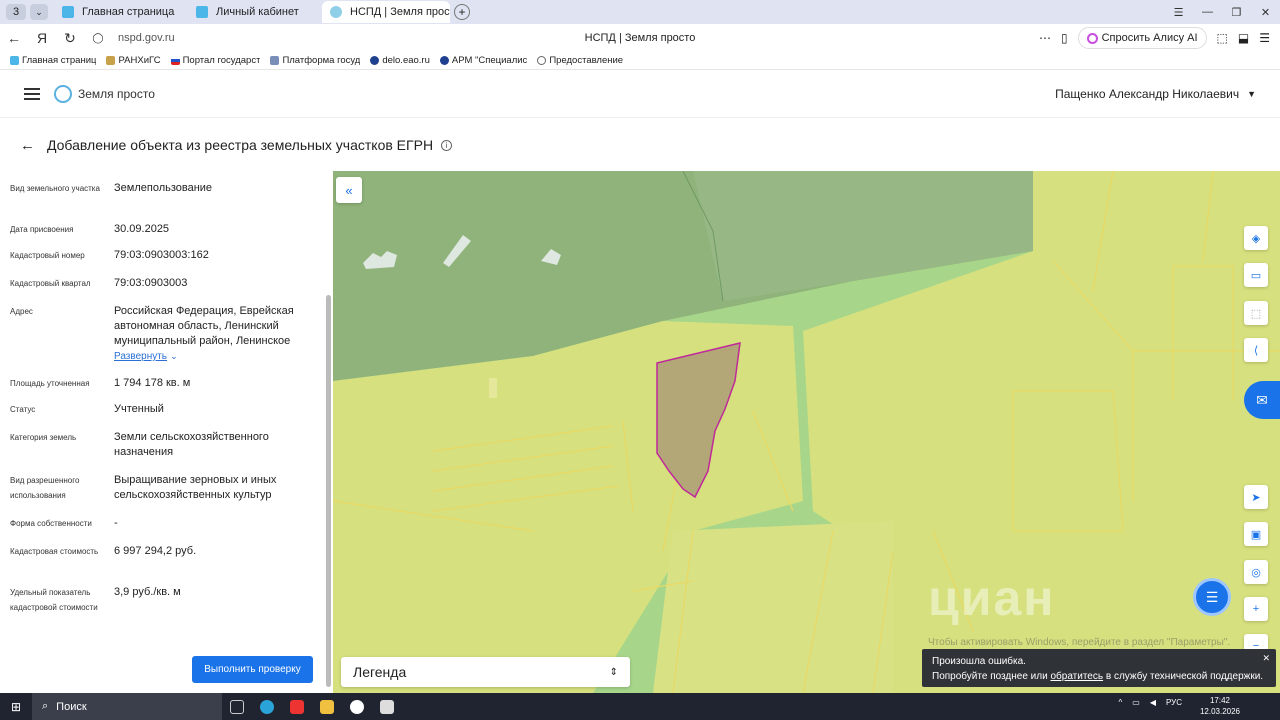 The height and width of the screenshot is (720, 1280). What do you see at coordinates (212, 356) in the screenshot?
I see `expand-link: Развернуть ⌄` at bounding box center [212, 356].